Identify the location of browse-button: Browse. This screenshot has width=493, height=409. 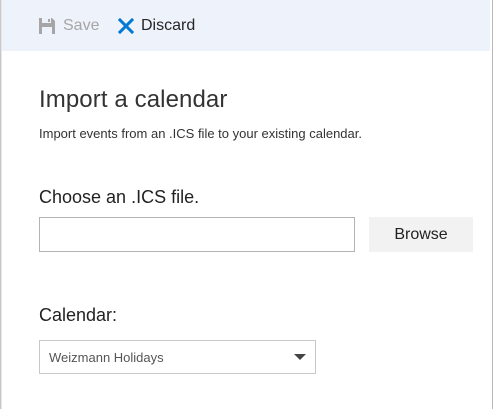
(421, 234).